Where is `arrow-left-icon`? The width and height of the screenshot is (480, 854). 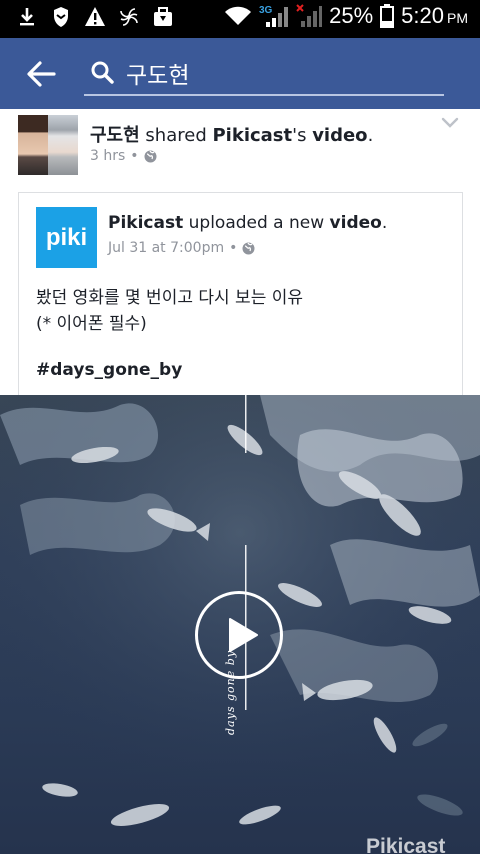
arrow-left-icon is located at coordinates (41, 74).